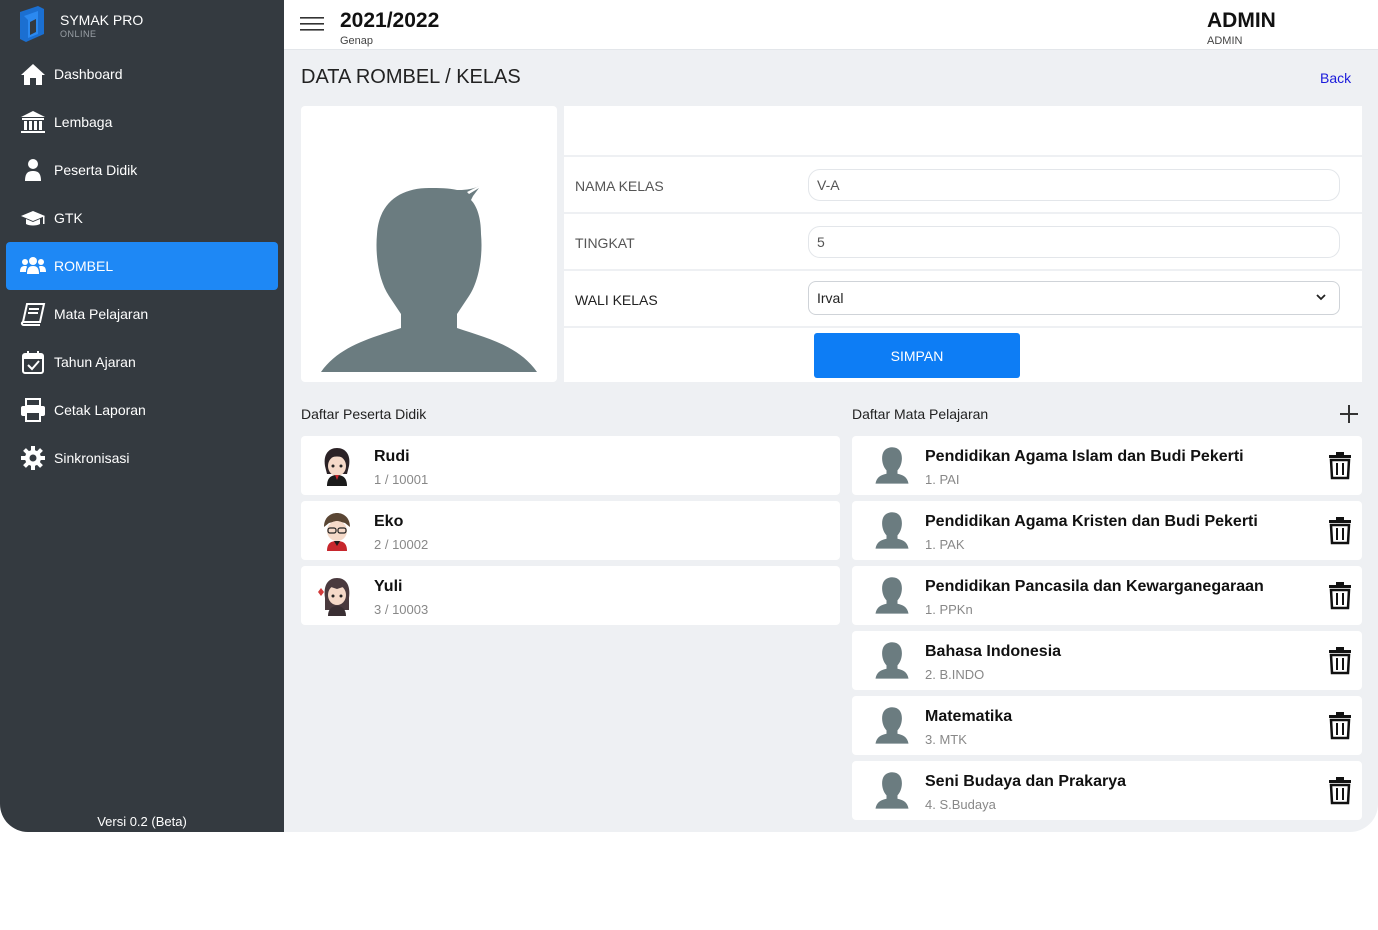 The image size is (1378, 930). Describe the element at coordinates (1074, 185) in the screenshot. I see `nama-kelas-input: V-A` at that location.